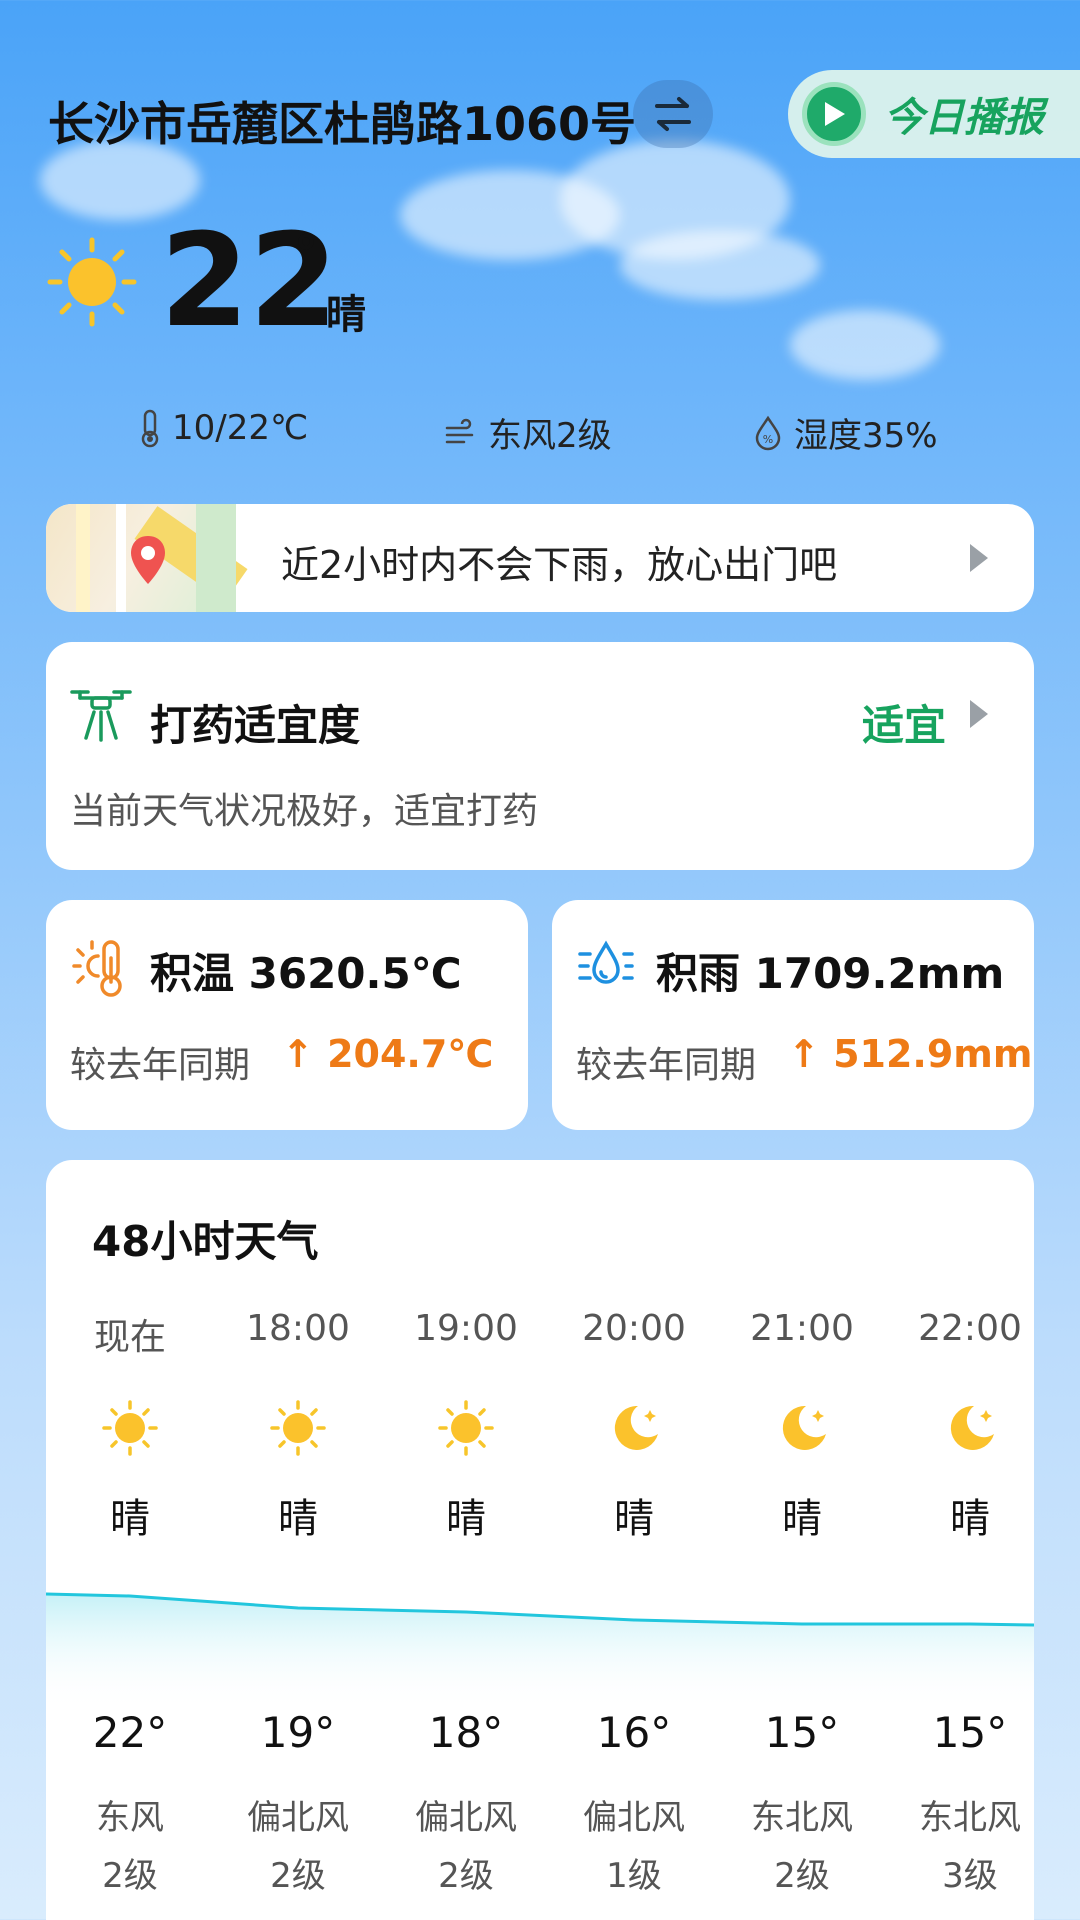 This screenshot has height=1920, width=1080. What do you see at coordinates (388, 1054) in the screenshot?
I see `accumulated-temp-delta: ↑ 204.7℃` at bounding box center [388, 1054].